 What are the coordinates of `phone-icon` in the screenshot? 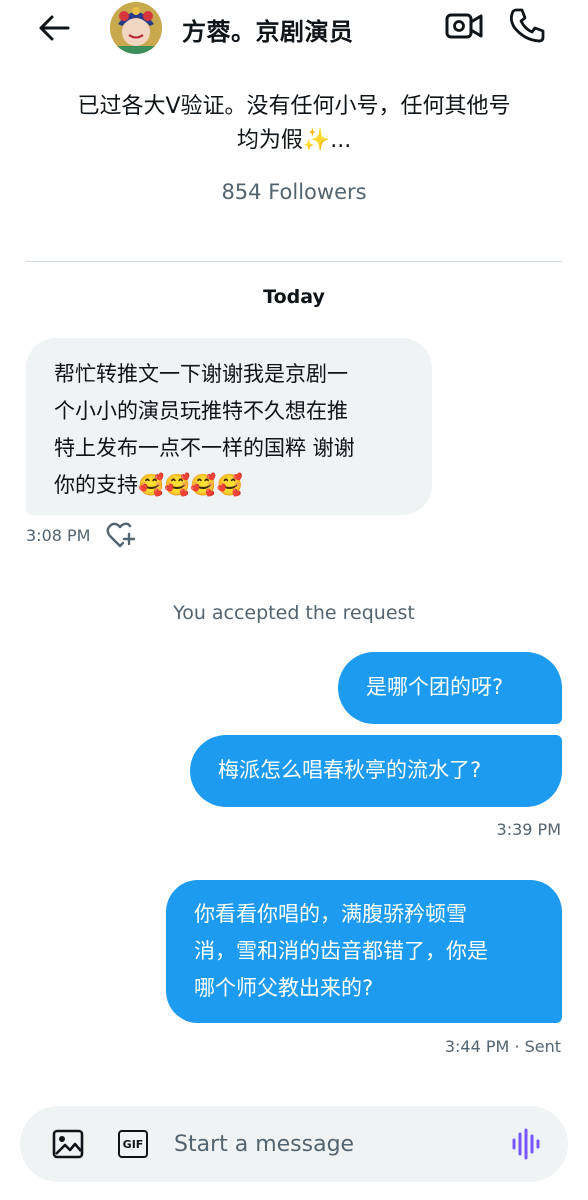 It's located at (527, 25).